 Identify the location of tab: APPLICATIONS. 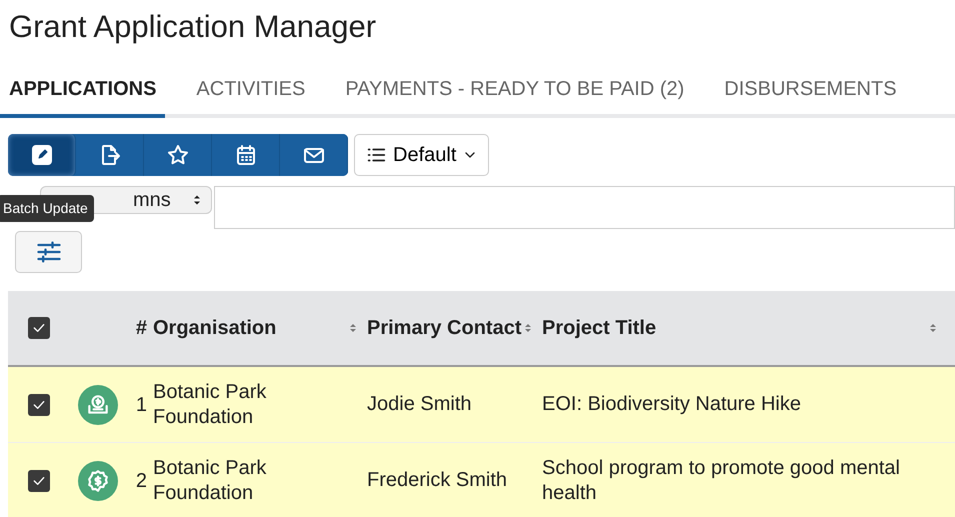
(83, 92).